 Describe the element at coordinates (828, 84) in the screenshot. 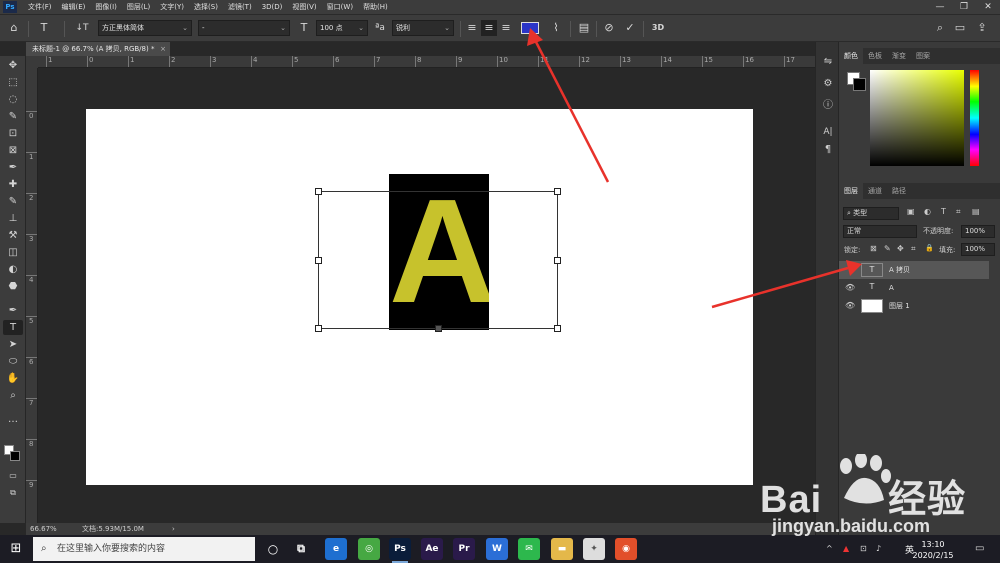

I see `adjustments-icon: ⚙` at that location.